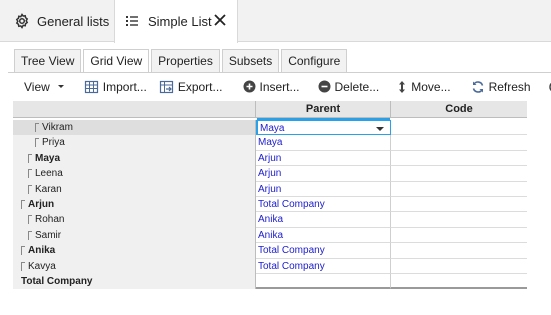  Describe the element at coordinates (166, 86) in the screenshot. I see `export-icon` at that location.